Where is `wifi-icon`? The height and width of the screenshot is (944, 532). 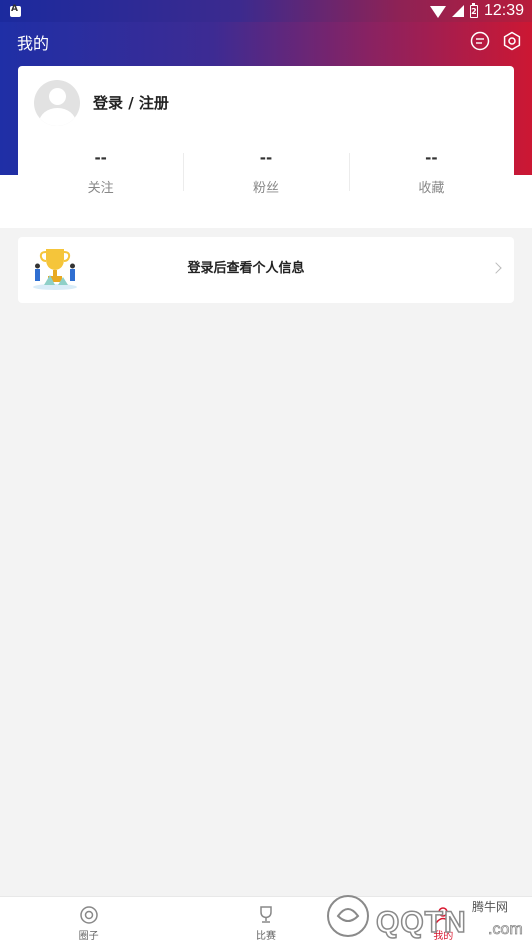
wifi-icon is located at coordinates (437, 12).